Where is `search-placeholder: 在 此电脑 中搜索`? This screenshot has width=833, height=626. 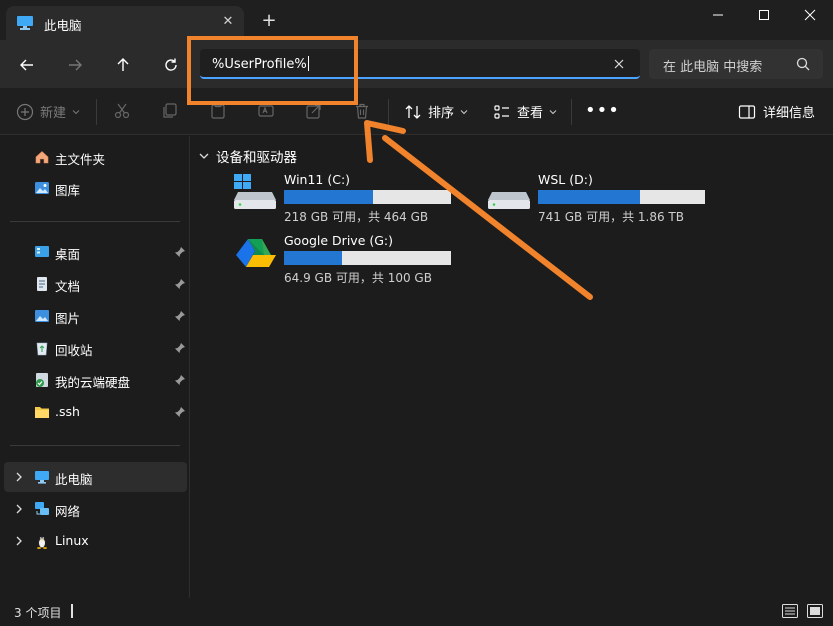
search-placeholder: 在 此电脑 中搜索 is located at coordinates (713, 67).